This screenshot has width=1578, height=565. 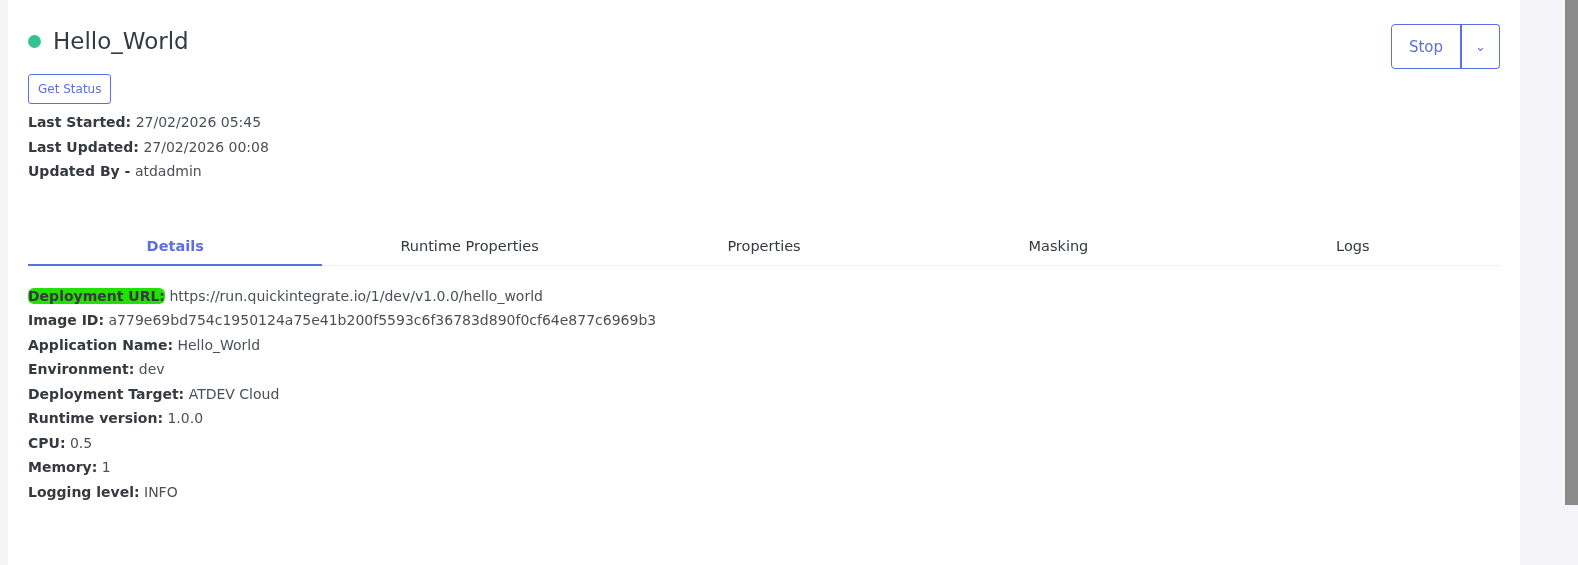 What do you see at coordinates (97, 369) in the screenshot?
I see `detail-line: Environment: dev` at bounding box center [97, 369].